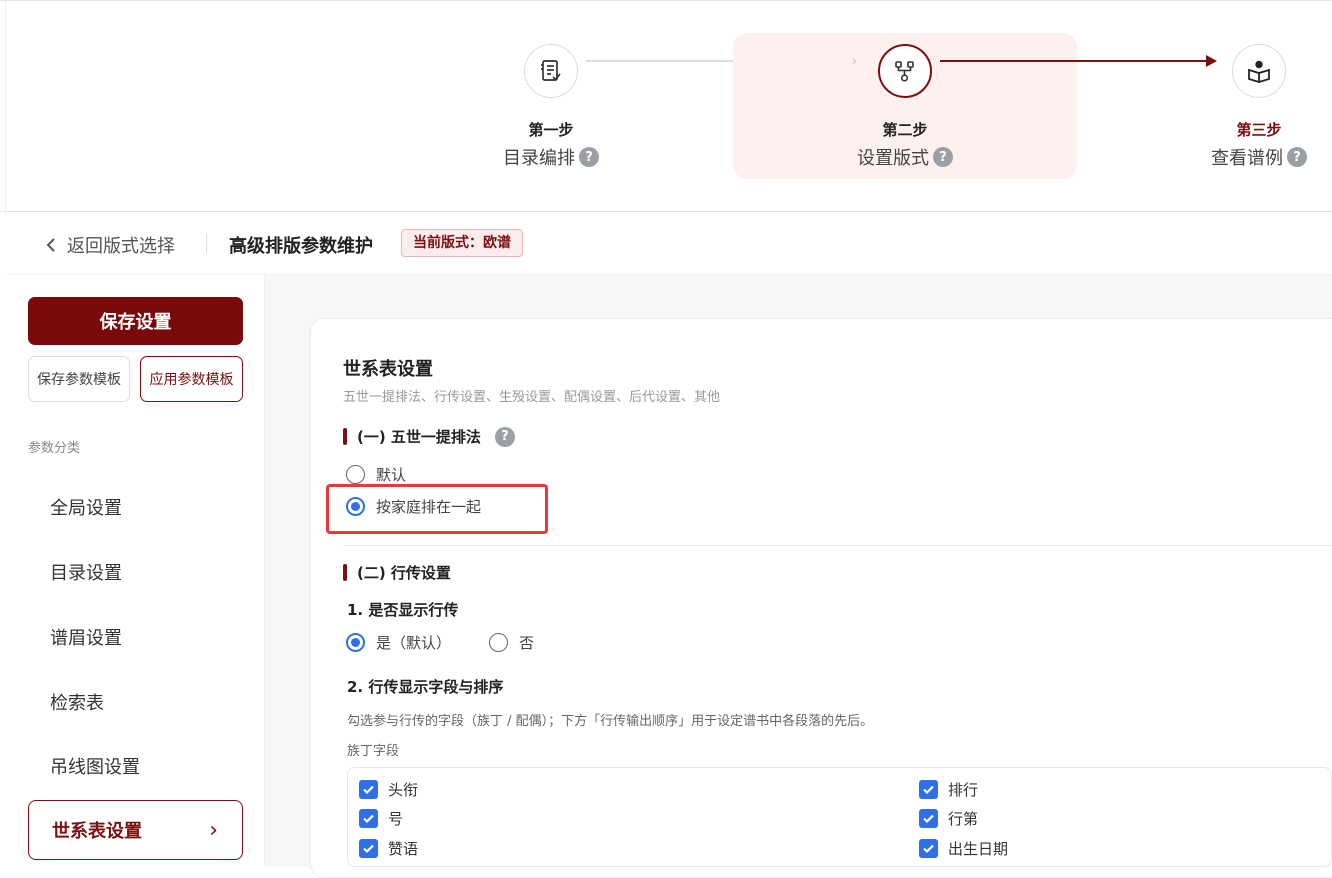 Image resolution: width=1332 pixels, height=878 pixels. What do you see at coordinates (355, 642) in the screenshot?
I see `radio-circle-selected` at bounding box center [355, 642].